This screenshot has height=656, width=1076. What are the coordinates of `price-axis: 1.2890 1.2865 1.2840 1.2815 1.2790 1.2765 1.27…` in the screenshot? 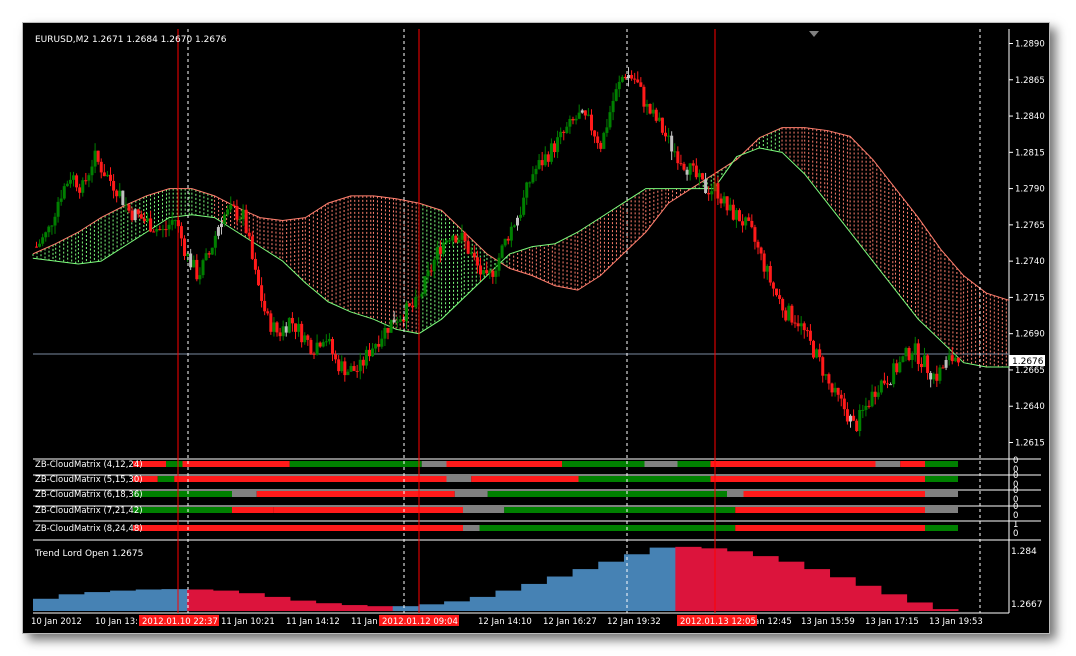 It's located at (1027, 244).